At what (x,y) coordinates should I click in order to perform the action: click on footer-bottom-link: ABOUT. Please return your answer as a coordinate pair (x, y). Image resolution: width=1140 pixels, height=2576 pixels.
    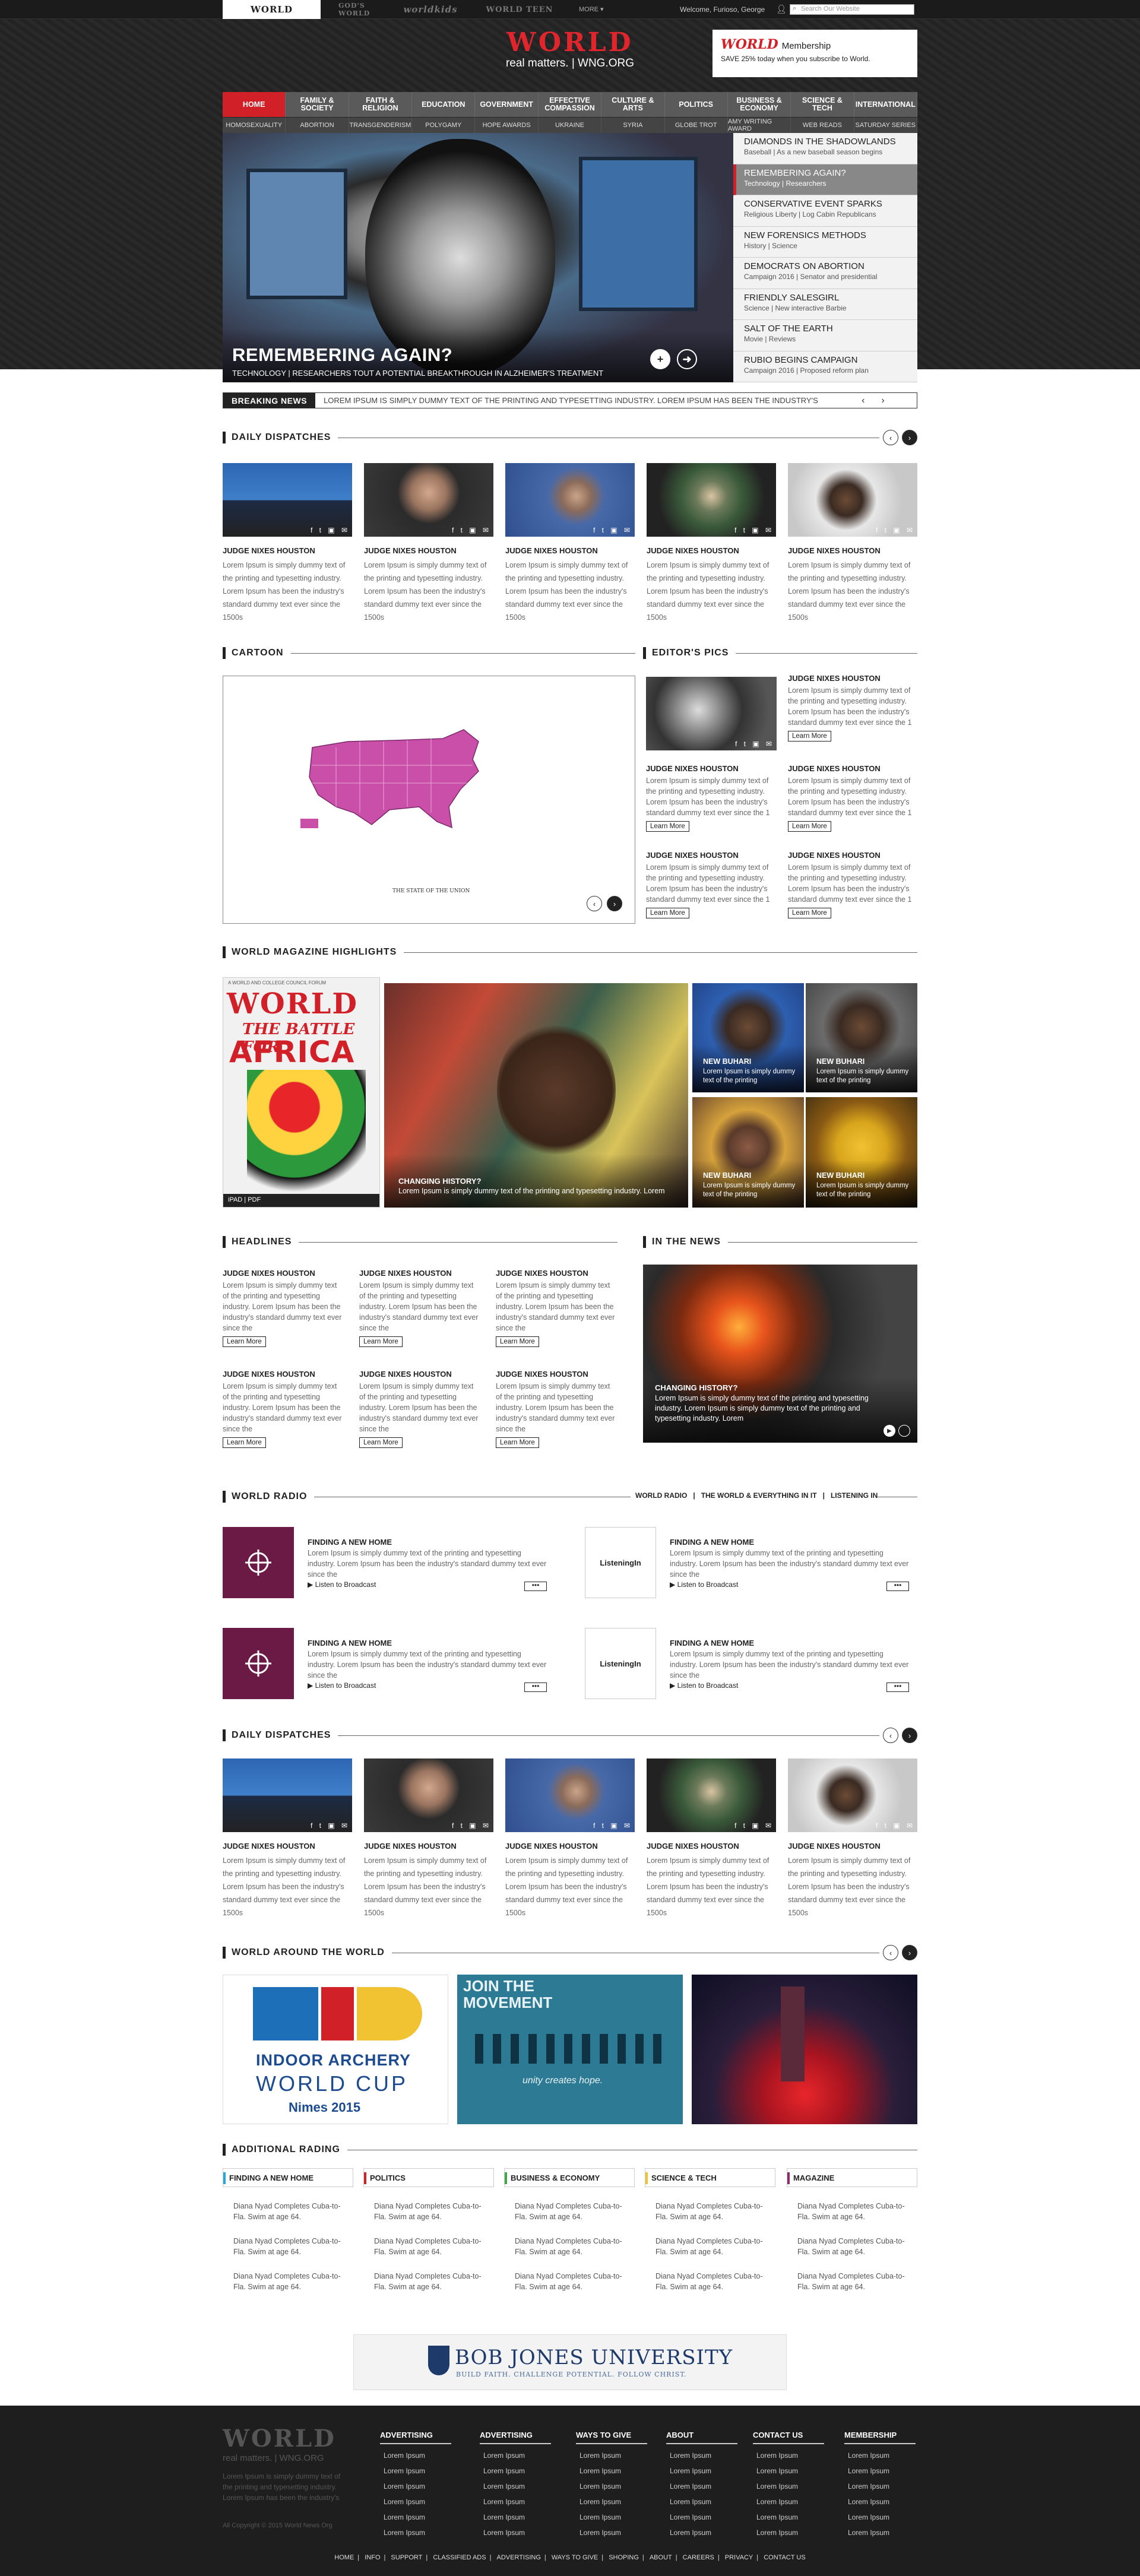
    Looking at the image, I should click on (661, 2557).